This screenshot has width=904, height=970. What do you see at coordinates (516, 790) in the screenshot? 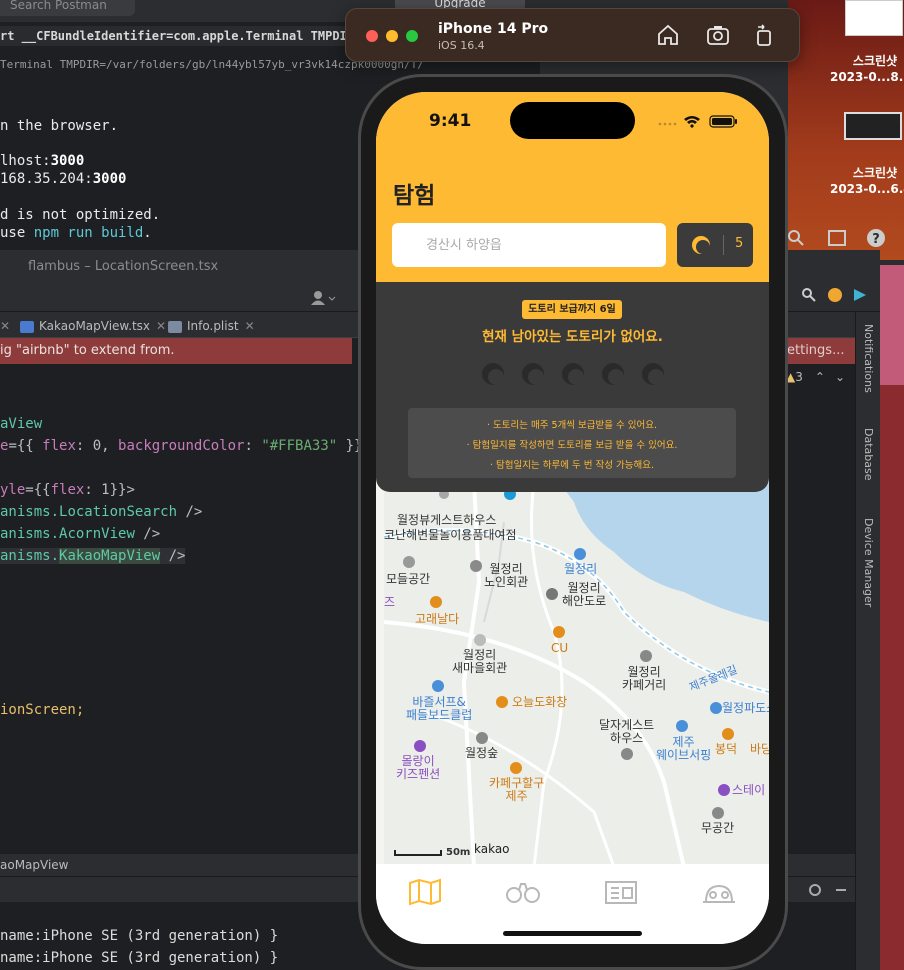
I see `map-label: 카페구할구 제주` at bounding box center [516, 790].